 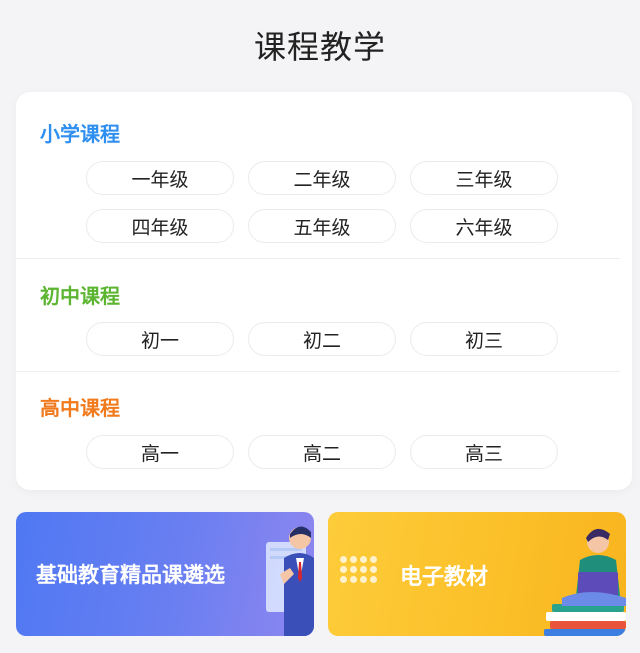 I want to click on junior-section-title: 初中课程, so click(x=80, y=296).